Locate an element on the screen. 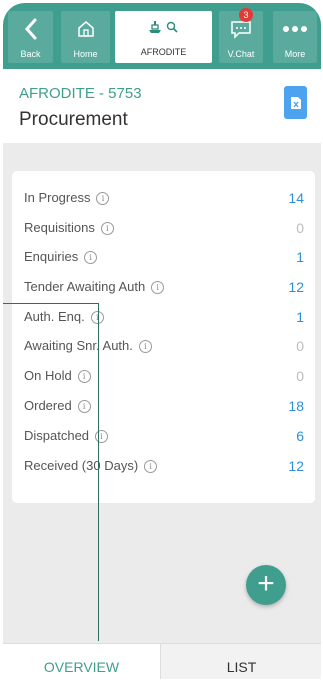 Image resolution: width=323 pixels, height=680 pixels. vessel-selector: AFRODITE is located at coordinates (163, 37).